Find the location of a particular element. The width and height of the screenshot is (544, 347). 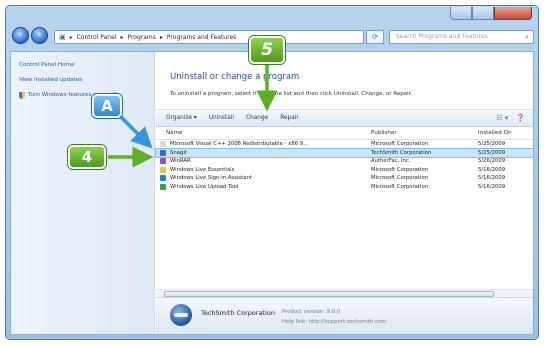

callout-5-badge: 5 is located at coordinates (267, 50).